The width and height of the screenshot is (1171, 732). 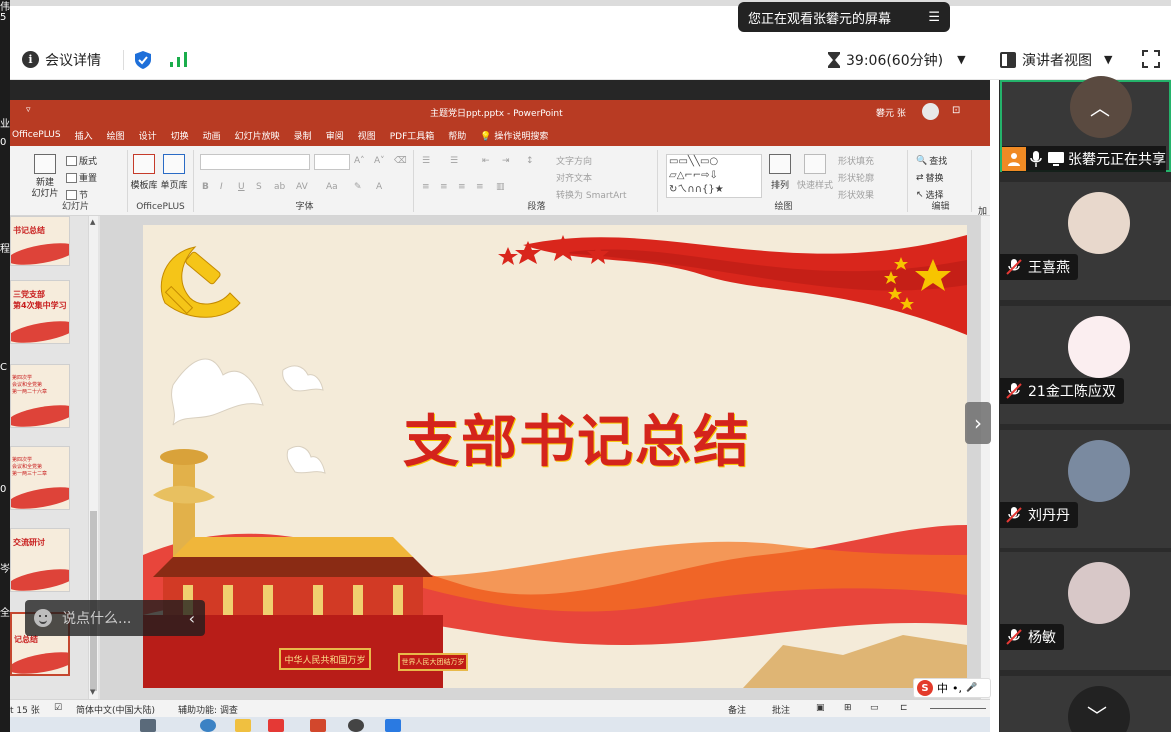 I want to click on text-direction-button: 文字方向, so click(x=574, y=160).